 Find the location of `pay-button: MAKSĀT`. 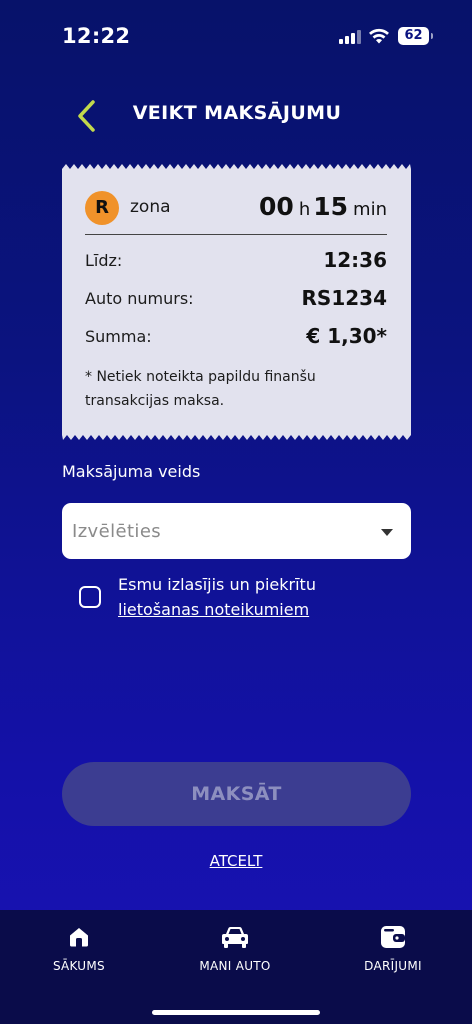

pay-button: MAKSĀT is located at coordinates (236, 794).